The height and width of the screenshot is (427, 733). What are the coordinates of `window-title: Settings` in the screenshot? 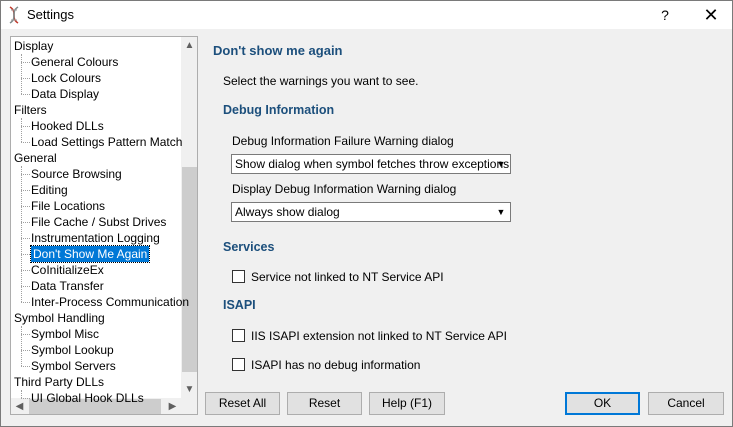 It's located at (50, 14).